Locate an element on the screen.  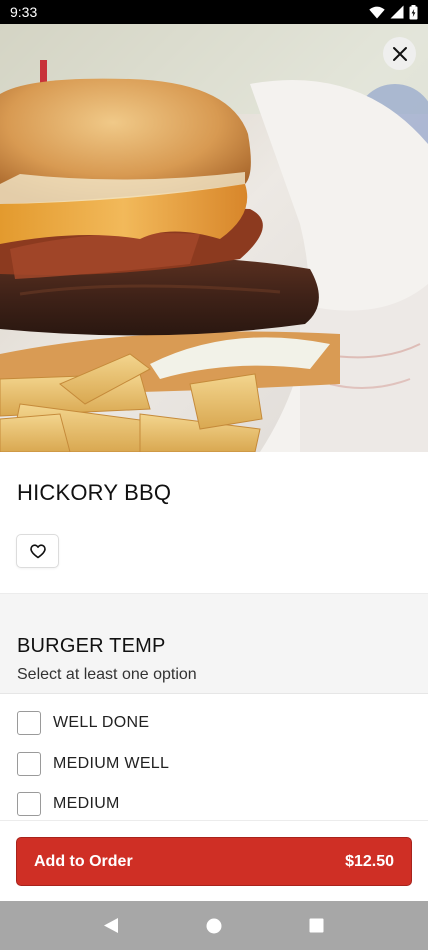
system-nav-bar is located at coordinates (214, 925).